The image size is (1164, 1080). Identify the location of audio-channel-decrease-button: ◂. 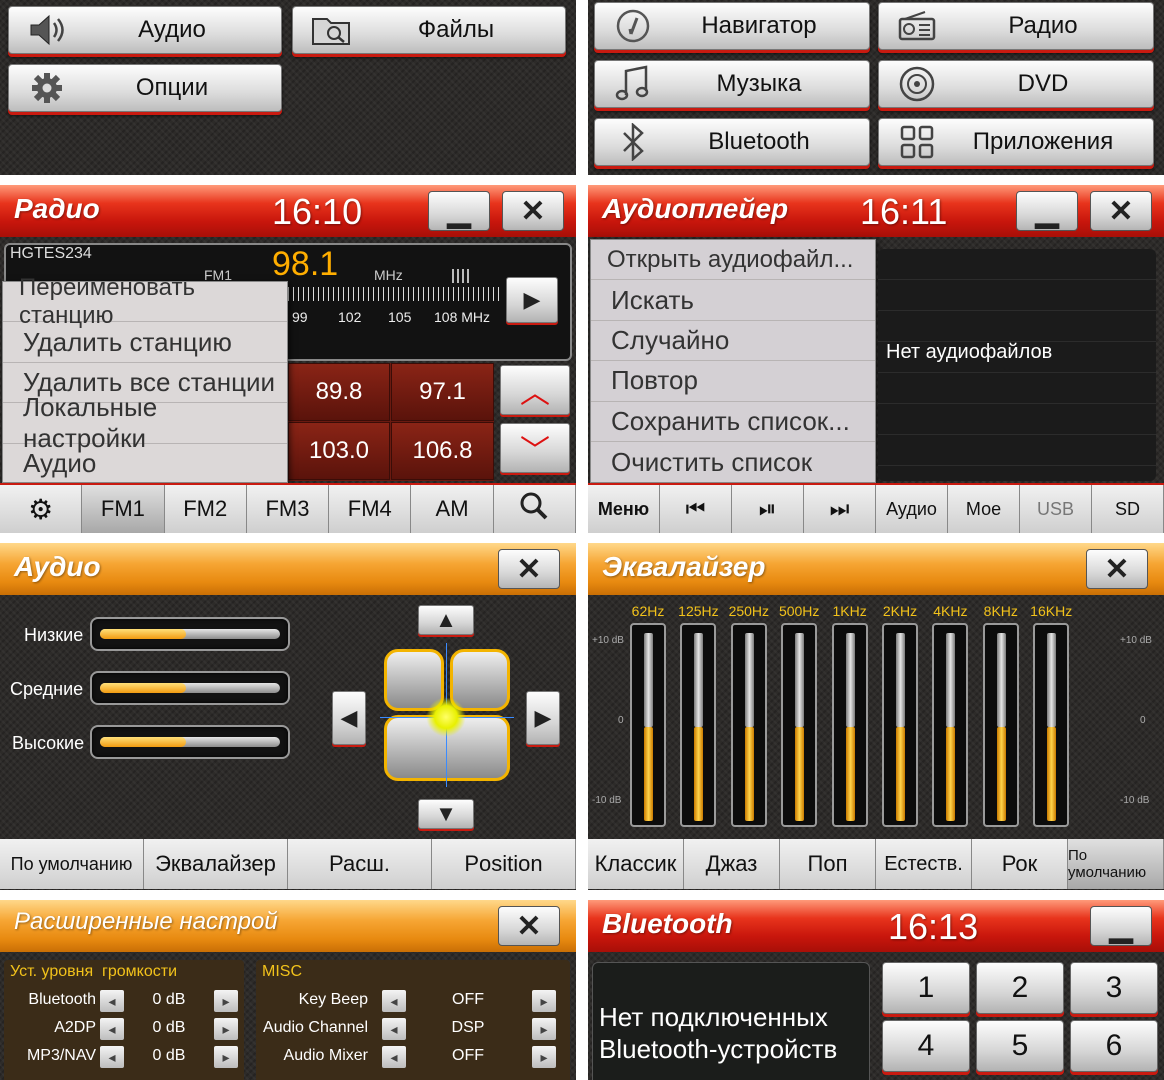
(394, 1029).